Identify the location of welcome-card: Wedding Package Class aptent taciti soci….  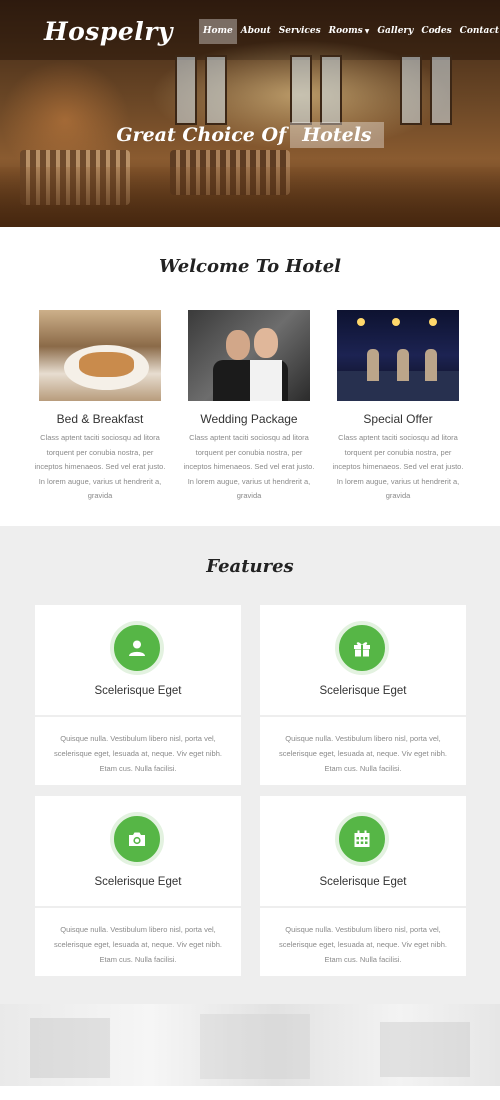
(249, 407).